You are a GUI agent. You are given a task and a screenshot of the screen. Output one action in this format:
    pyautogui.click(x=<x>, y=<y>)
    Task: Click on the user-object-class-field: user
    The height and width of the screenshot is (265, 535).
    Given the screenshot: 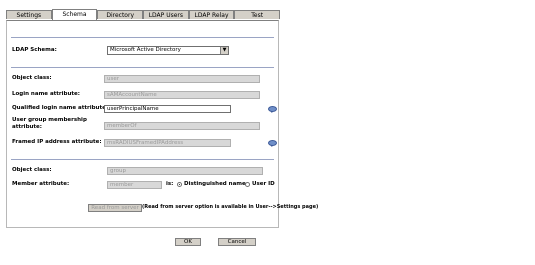 What is the action you would take?
    pyautogui.click(x=182, y=79)
    